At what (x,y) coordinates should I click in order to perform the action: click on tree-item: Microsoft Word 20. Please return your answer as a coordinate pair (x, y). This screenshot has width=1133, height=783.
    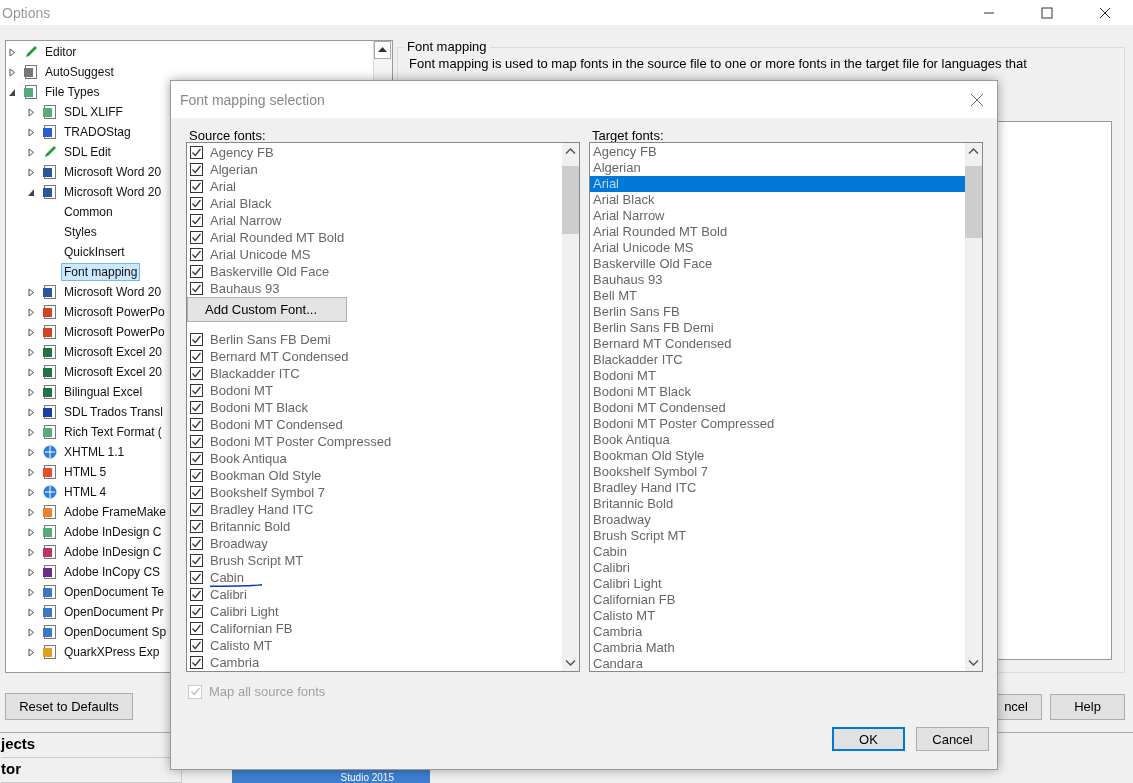
    Looking at the image, I should click on (113, 192).